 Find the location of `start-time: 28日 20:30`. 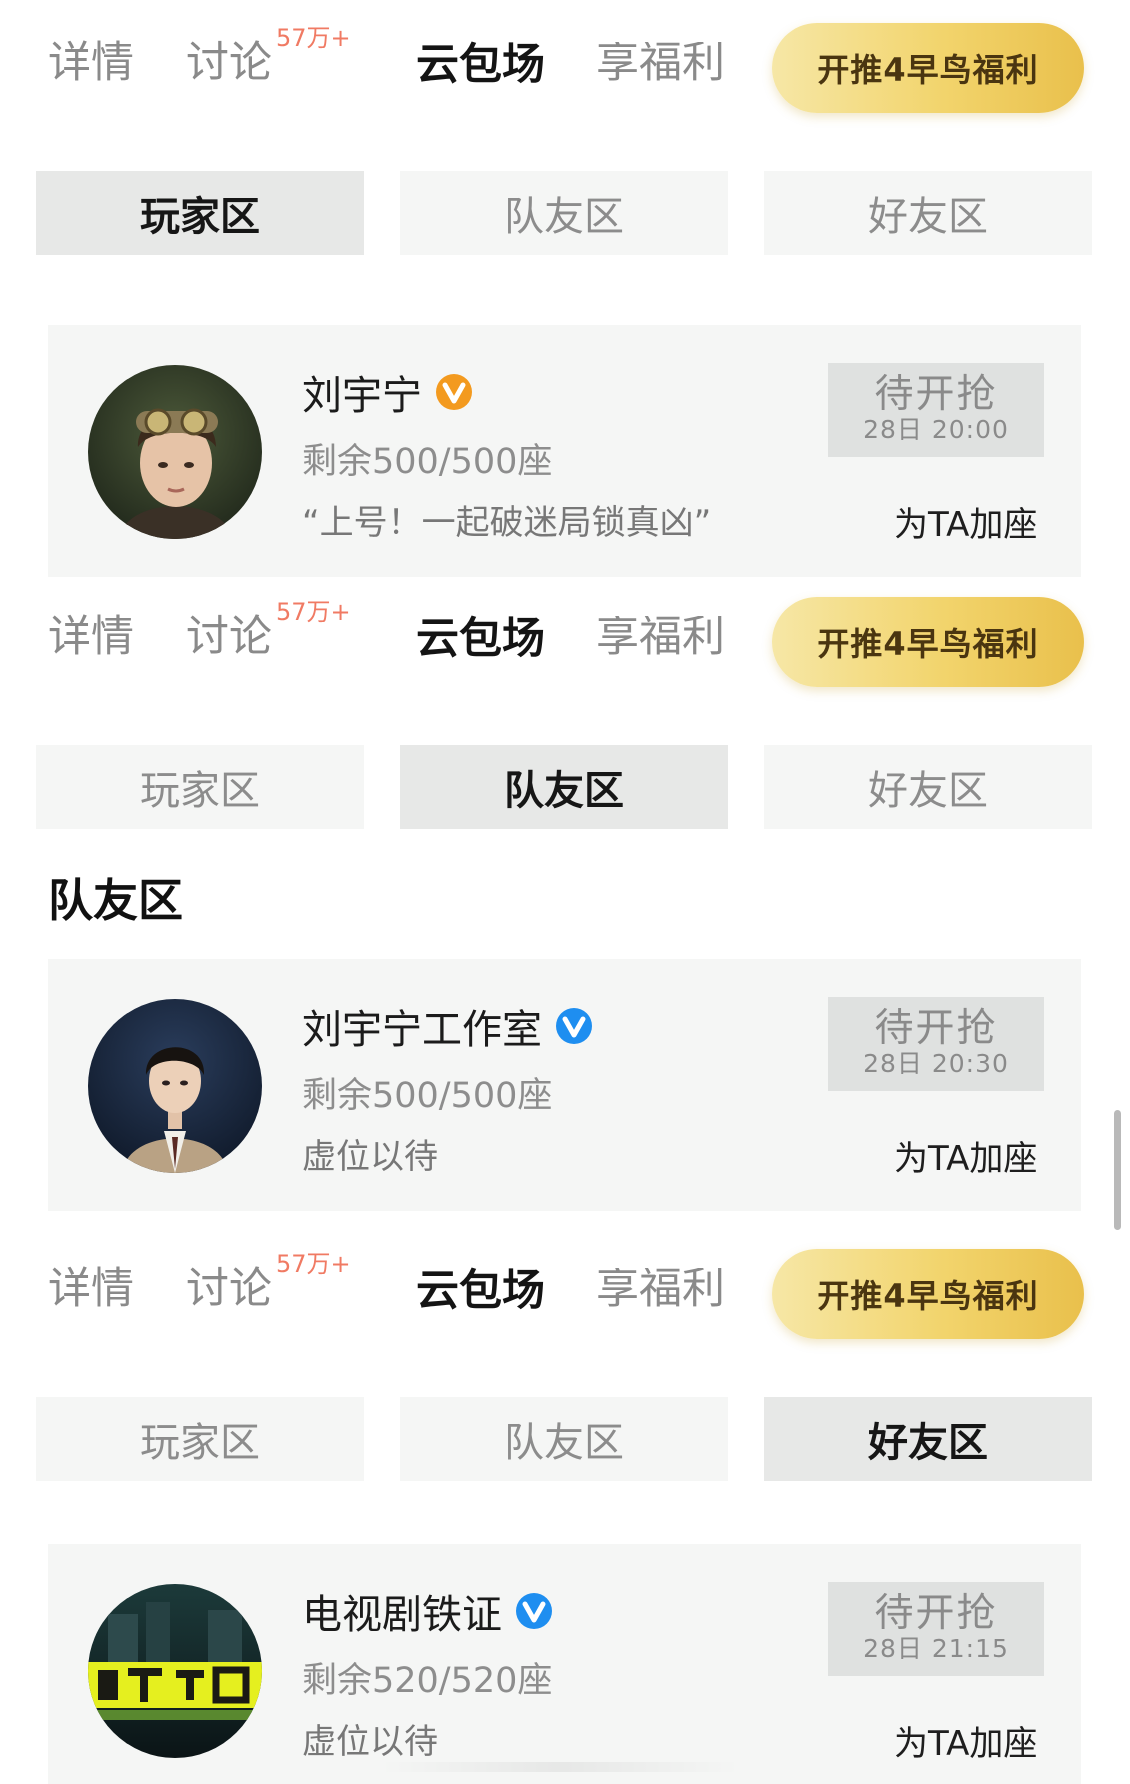

start-time: 28日 20:30 is located at coordinates (936, 1064).